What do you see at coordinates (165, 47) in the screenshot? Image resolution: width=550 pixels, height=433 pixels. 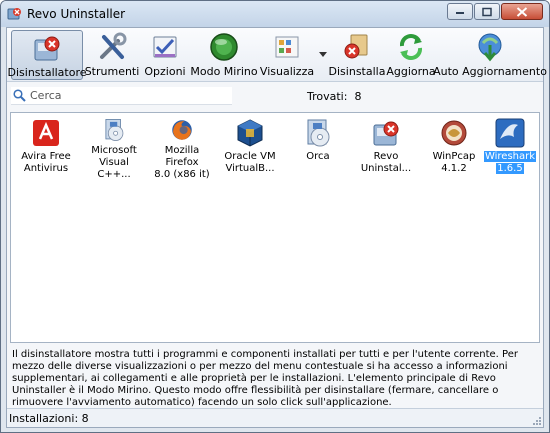 I see `options-icon` at bounding box center [165, 47].